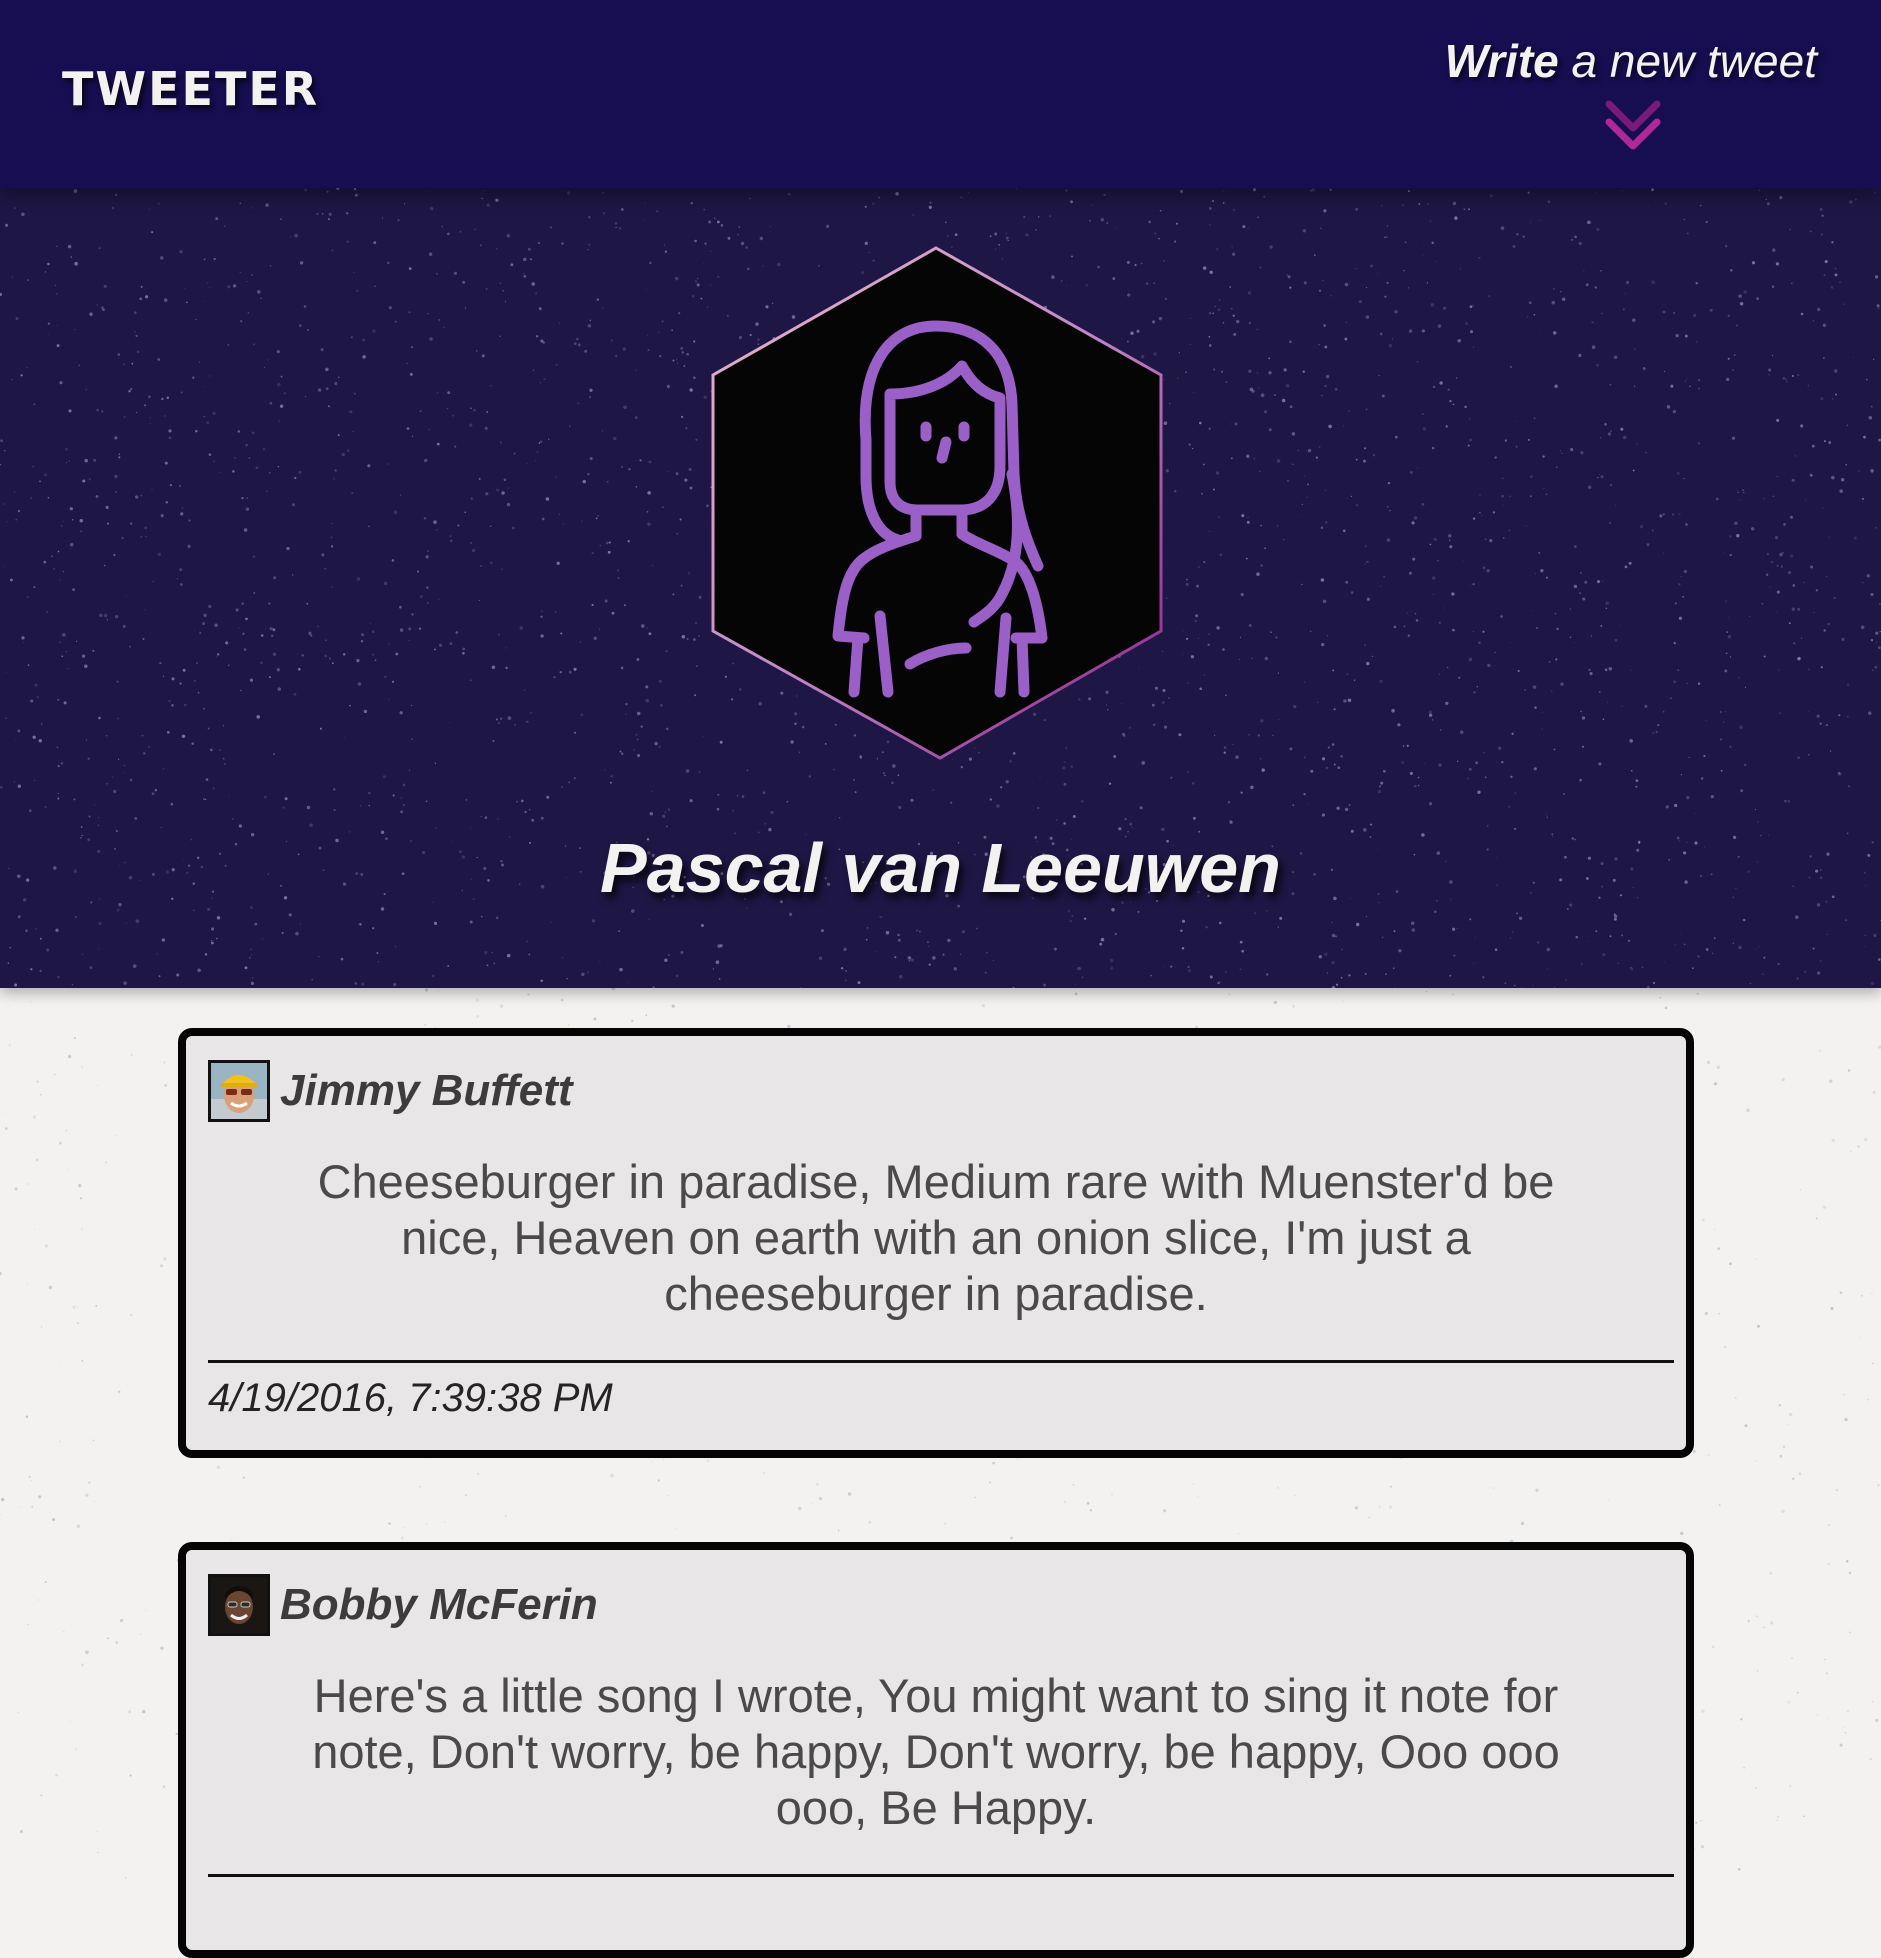 This screenshot has width=1881, height=1958. I want to click on jimmy-buffett-avatar-image, so click(239, 1091).